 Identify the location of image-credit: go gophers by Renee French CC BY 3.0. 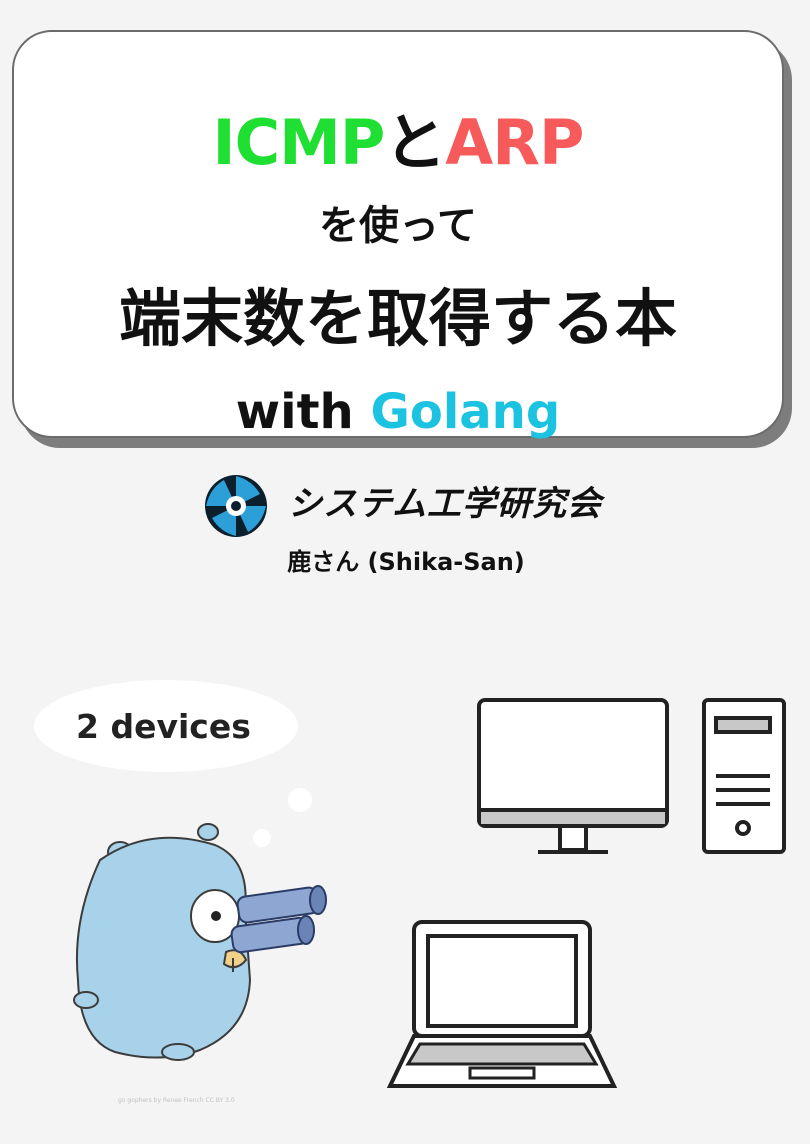
(176, 1100).